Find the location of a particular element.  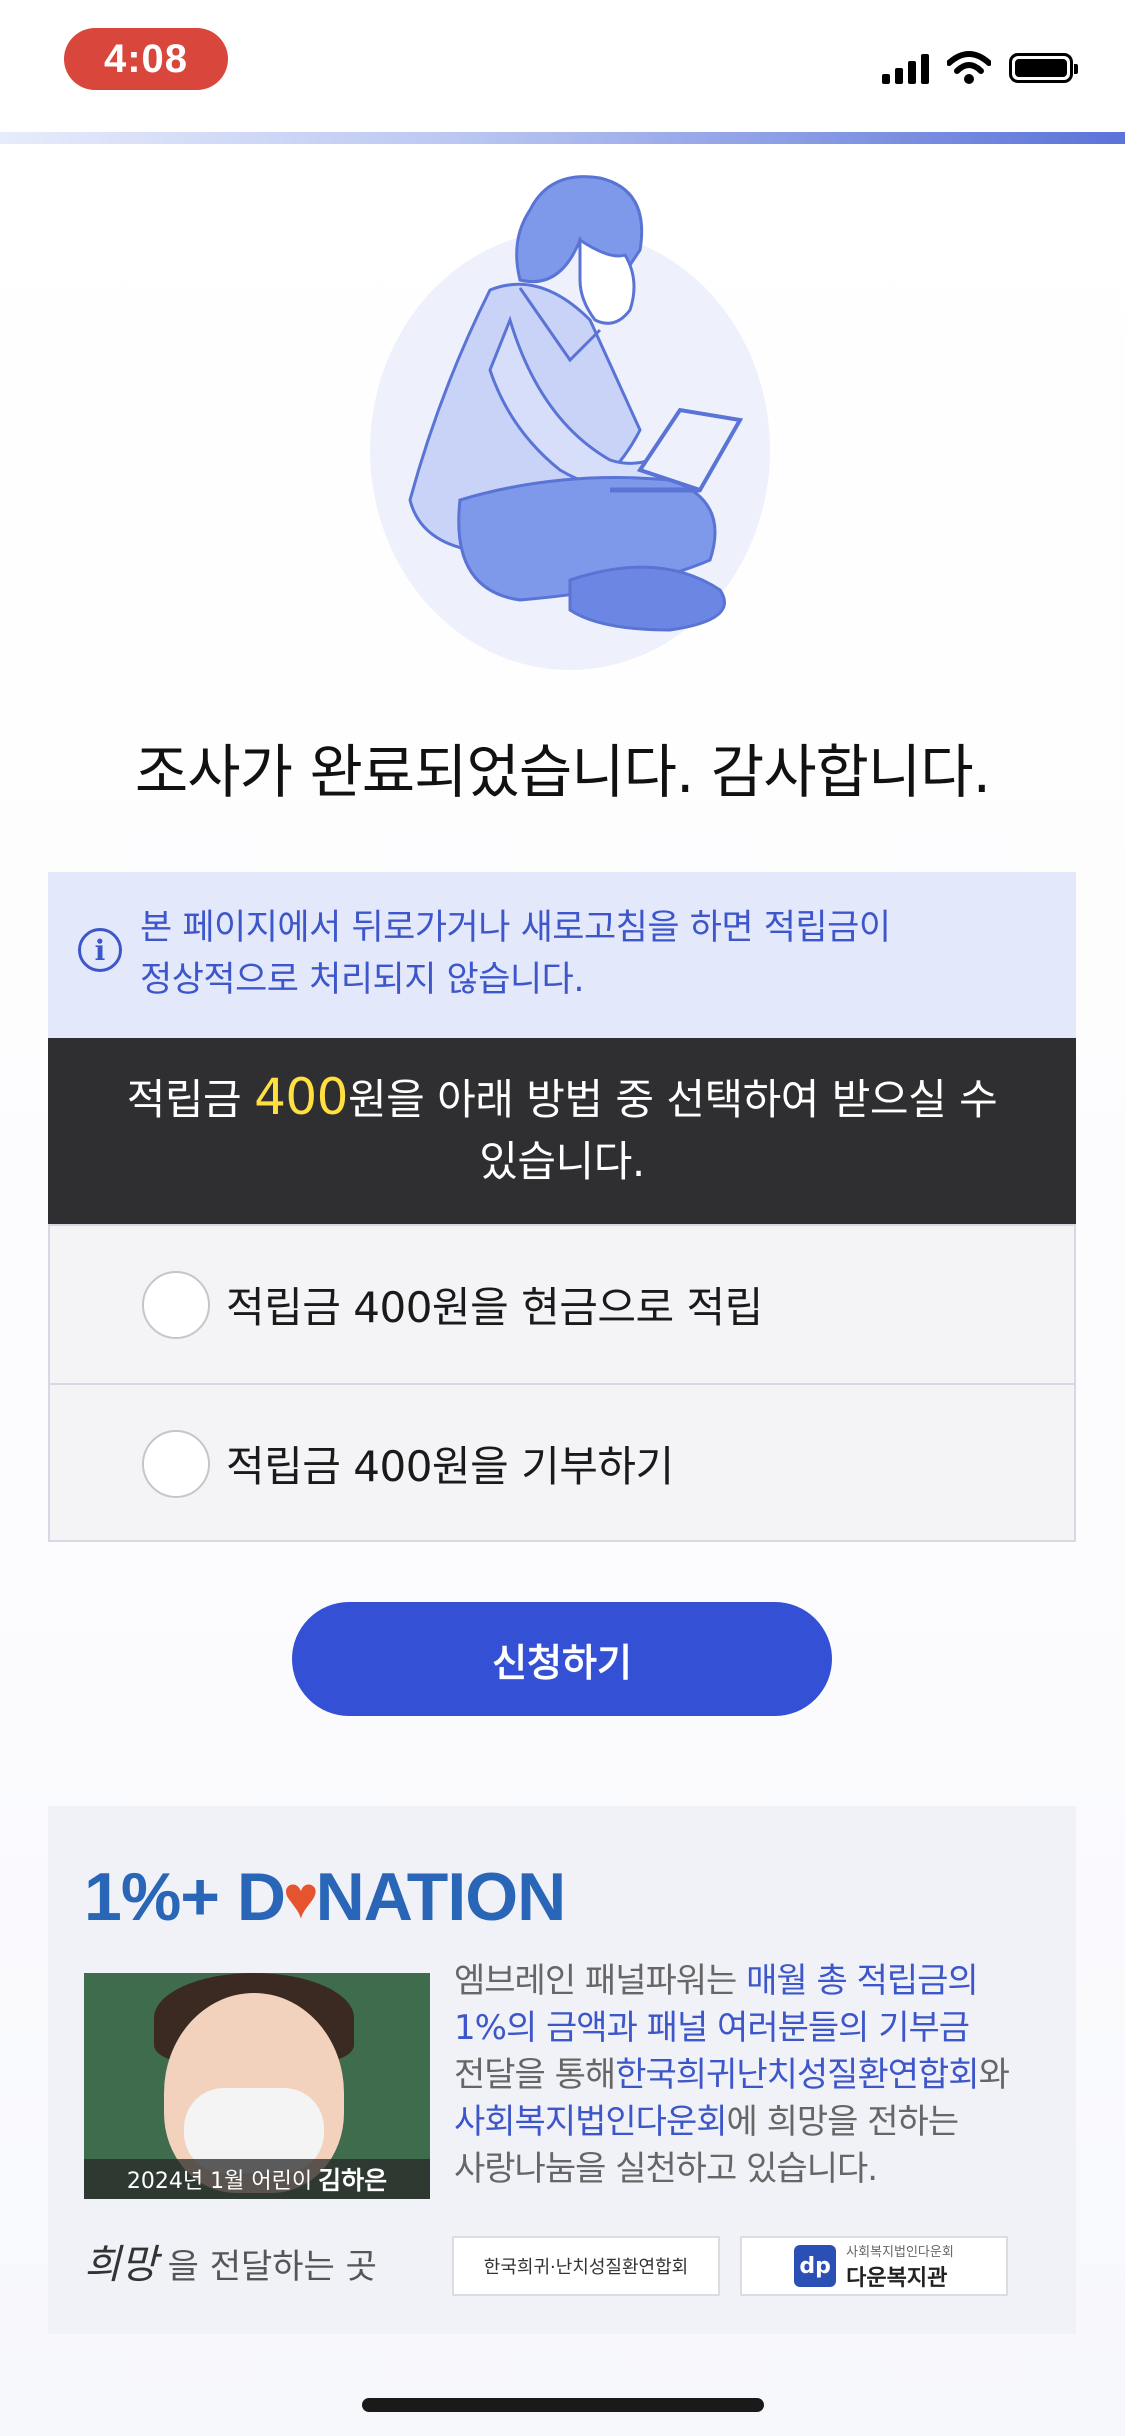

info-icon: i is located at coordinates (100, 950).